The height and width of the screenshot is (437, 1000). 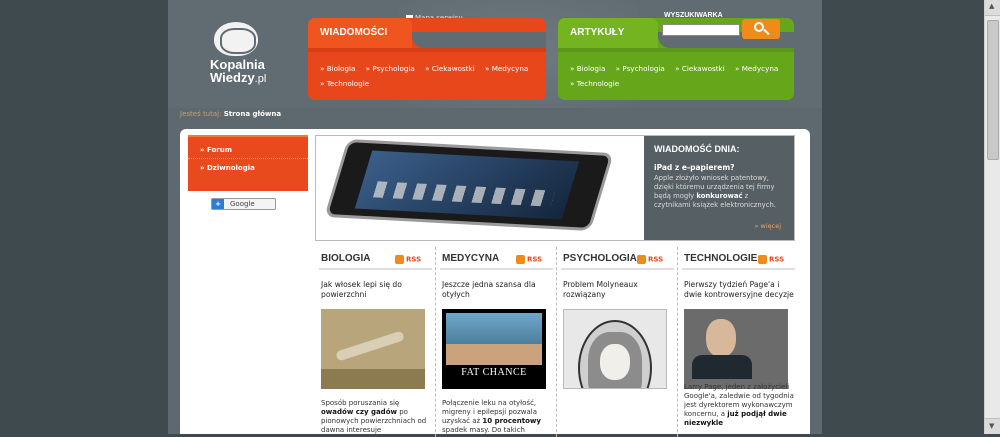 I want to click on articles-nav-link-ciekawostki: Ciekawostki, so click(x=700, y=68).